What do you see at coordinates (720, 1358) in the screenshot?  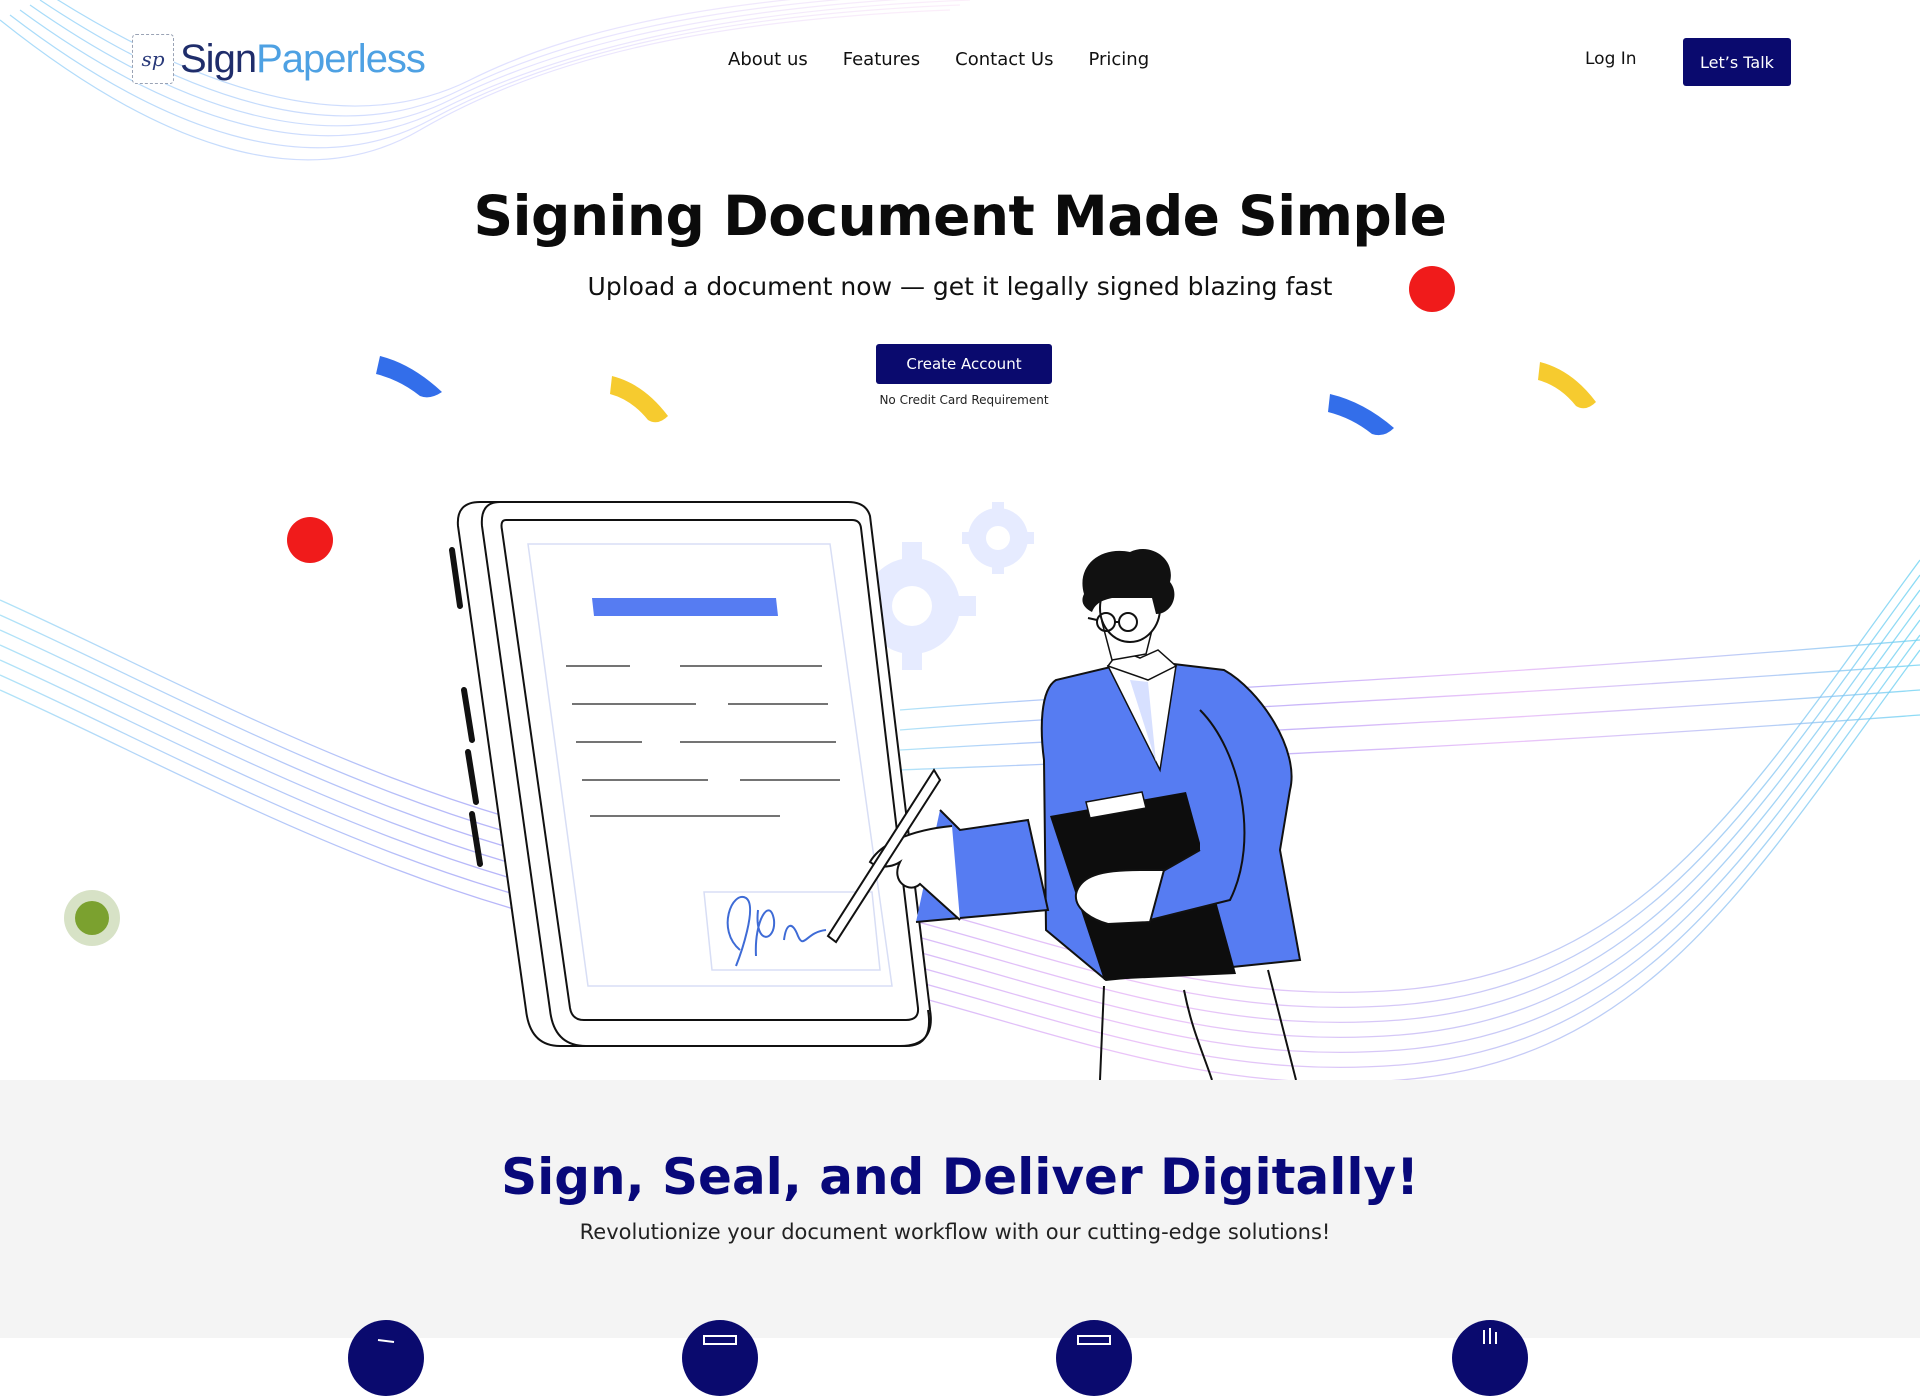 I see `laptop-icon` at bounding box center [720, 1358].